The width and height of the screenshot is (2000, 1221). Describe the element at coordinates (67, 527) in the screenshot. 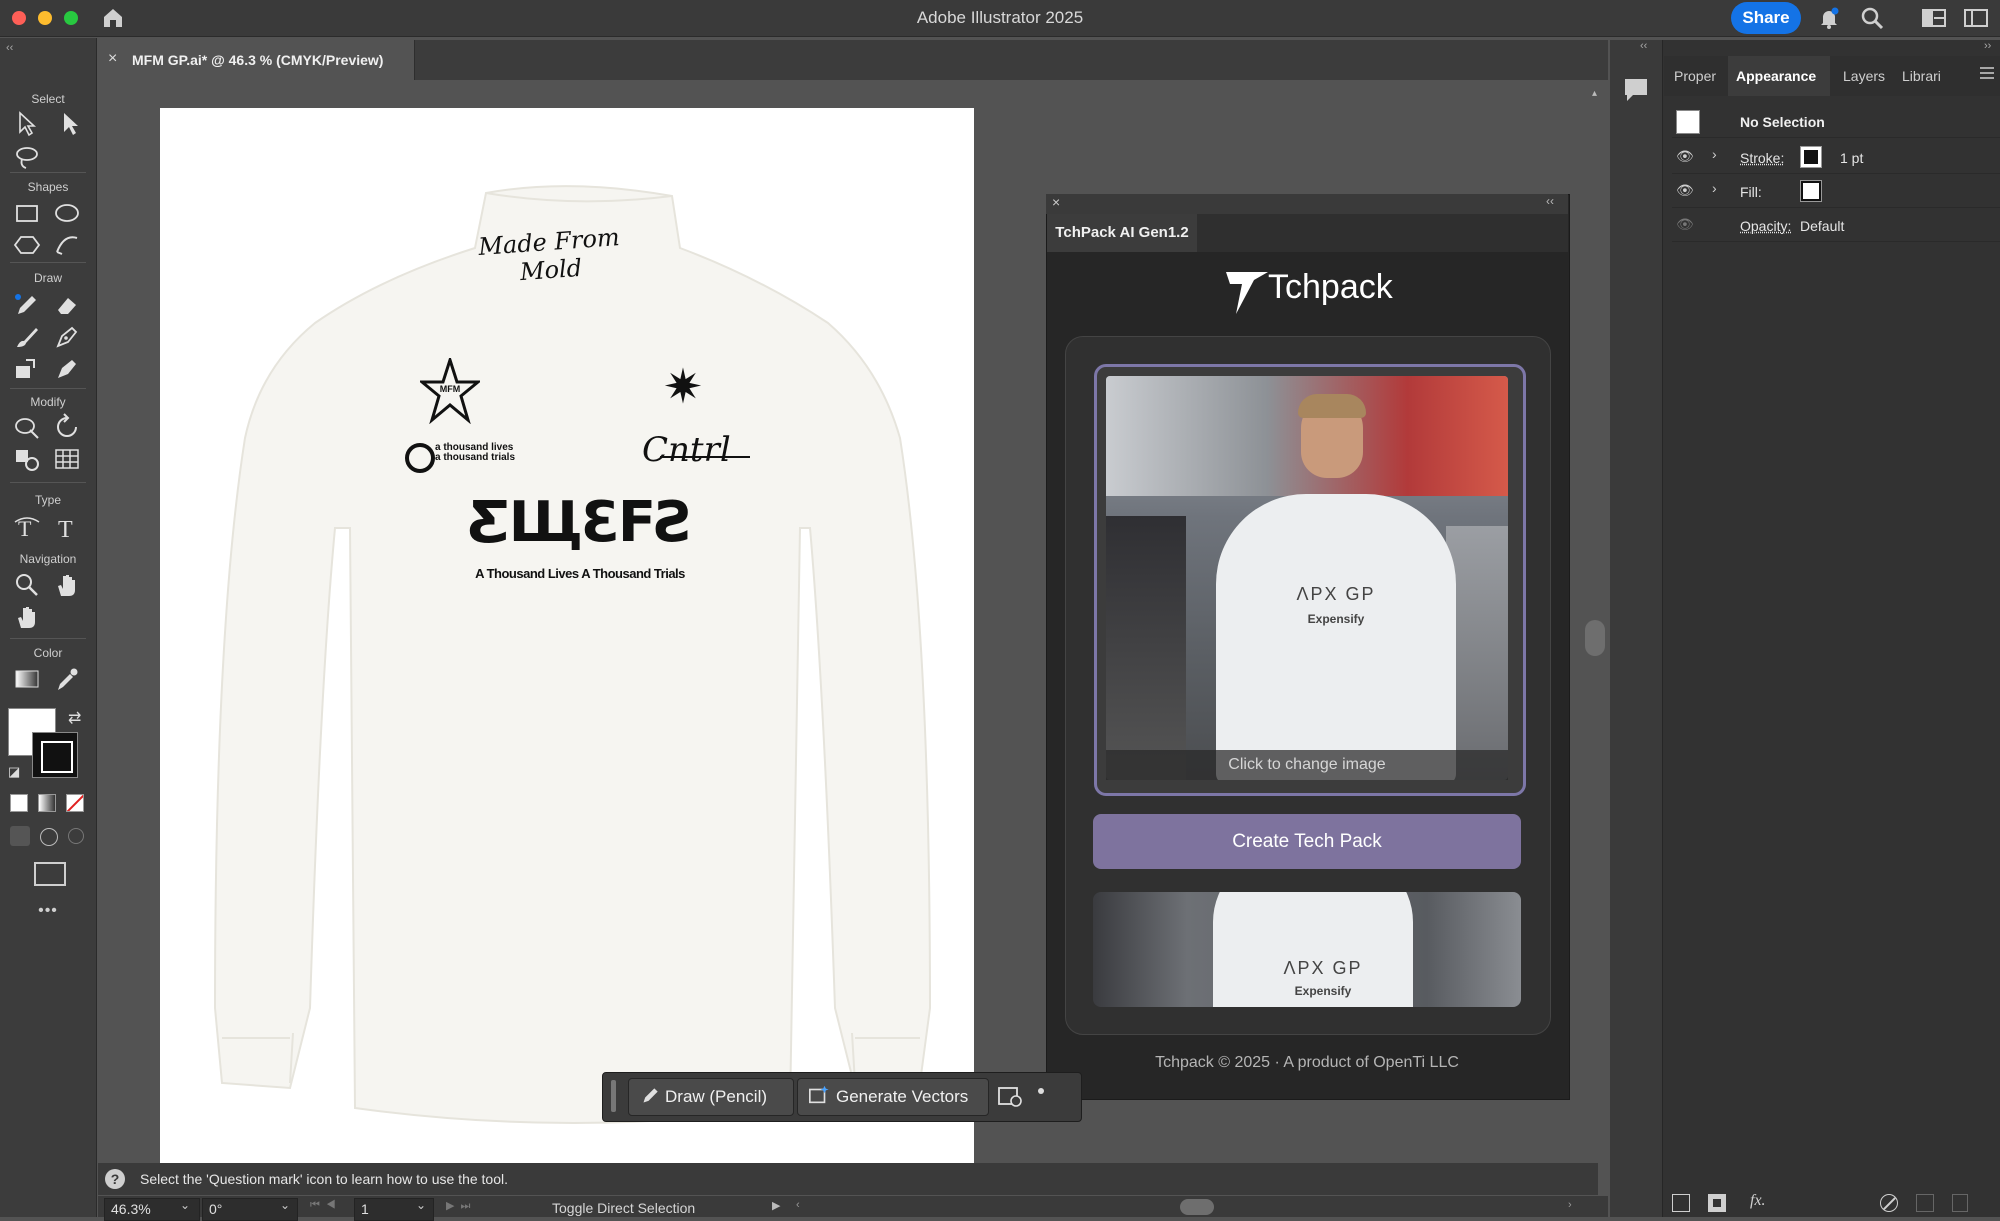

I see `type-tool-icon: T` at that location.